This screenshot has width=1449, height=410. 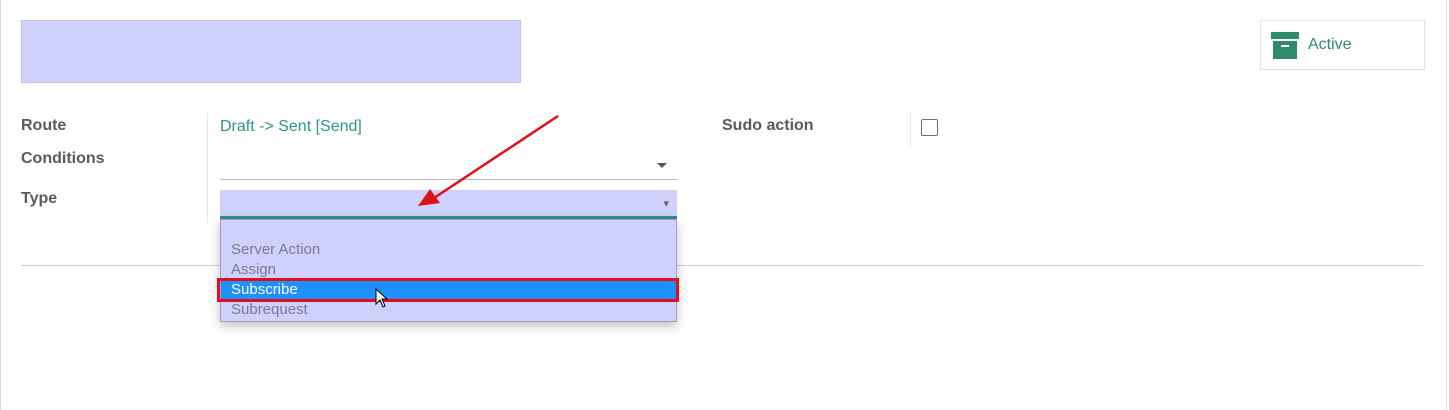 I want to click on record-name-field, so click(x=271, y=51).